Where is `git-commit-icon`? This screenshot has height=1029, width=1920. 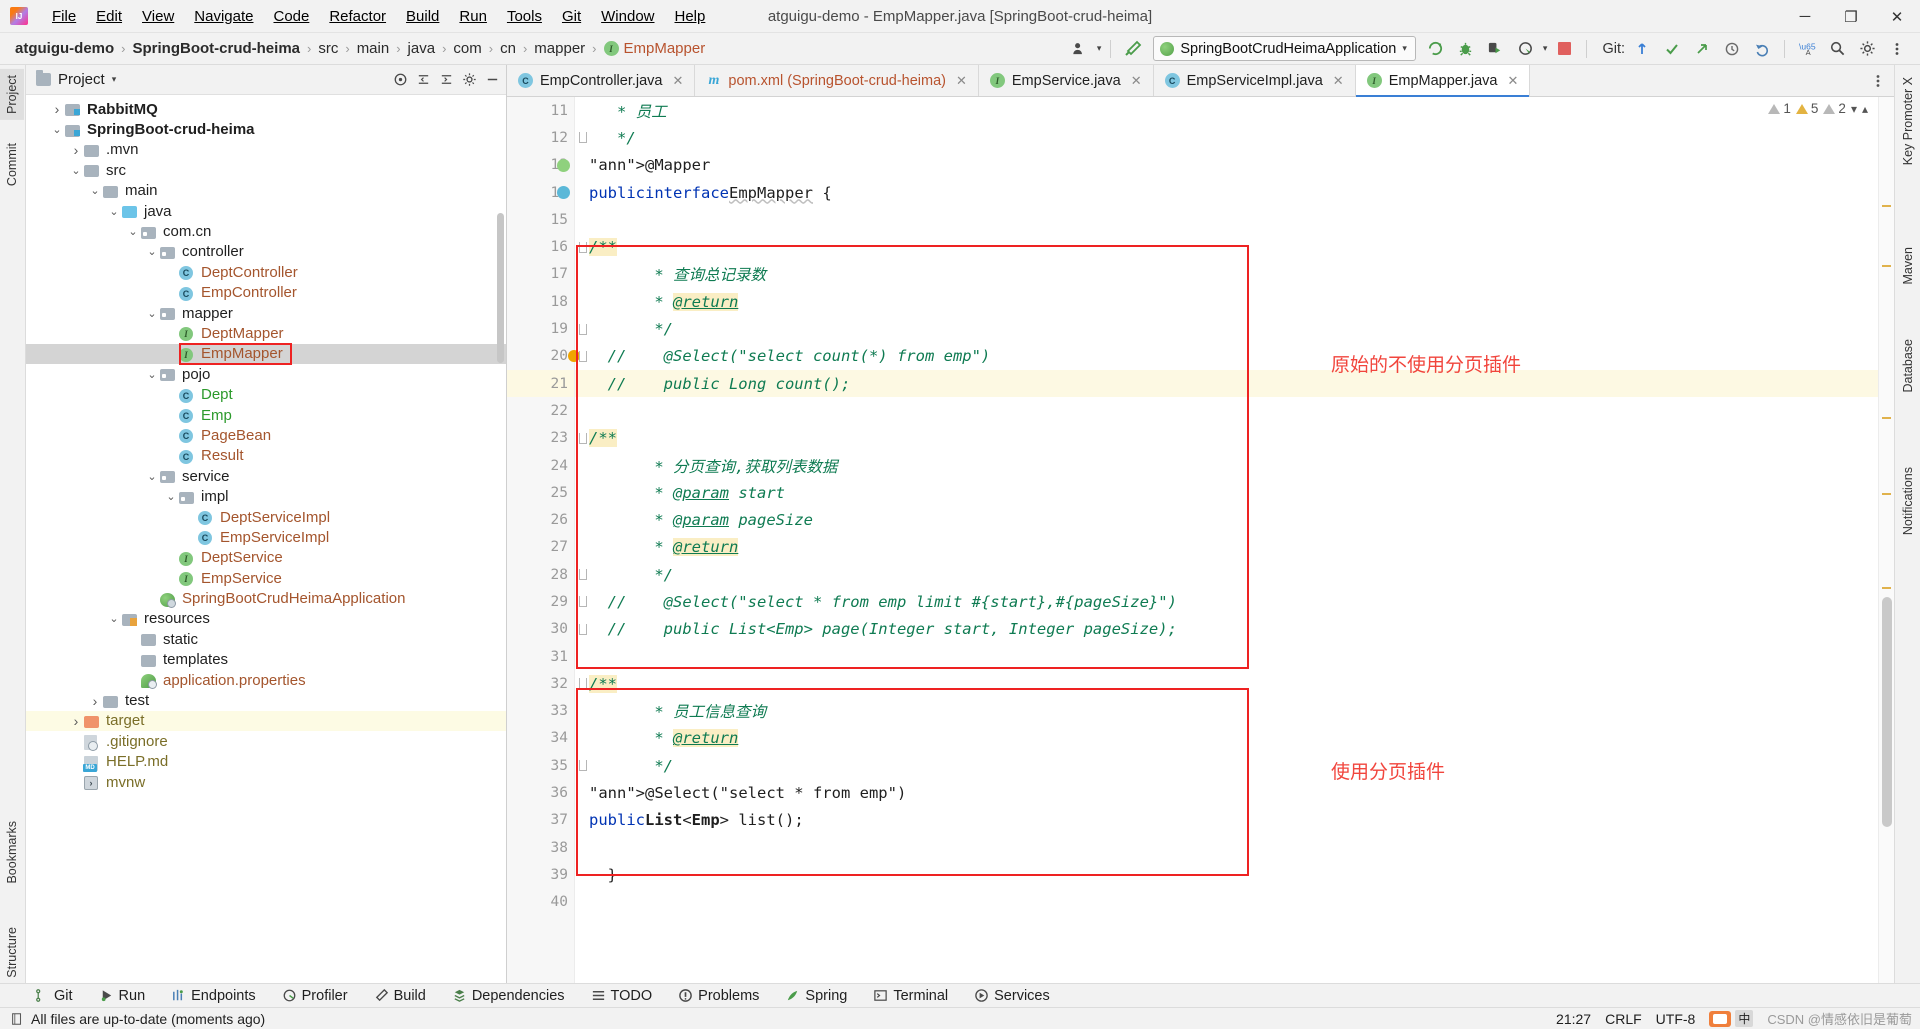
git-commit-icon is located at coordinates (1672, 49).